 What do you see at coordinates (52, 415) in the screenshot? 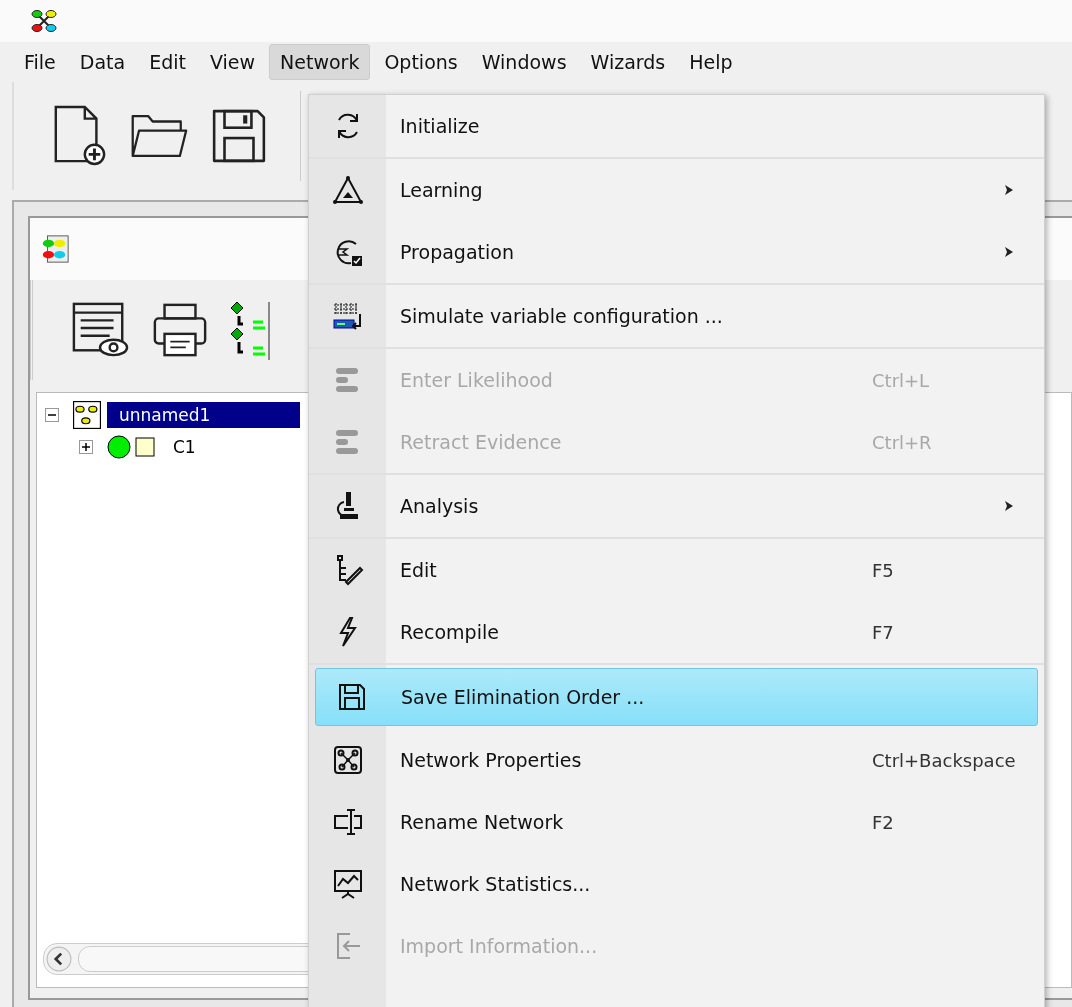
I see `collapse-icon` at bounding box center [52, 415].